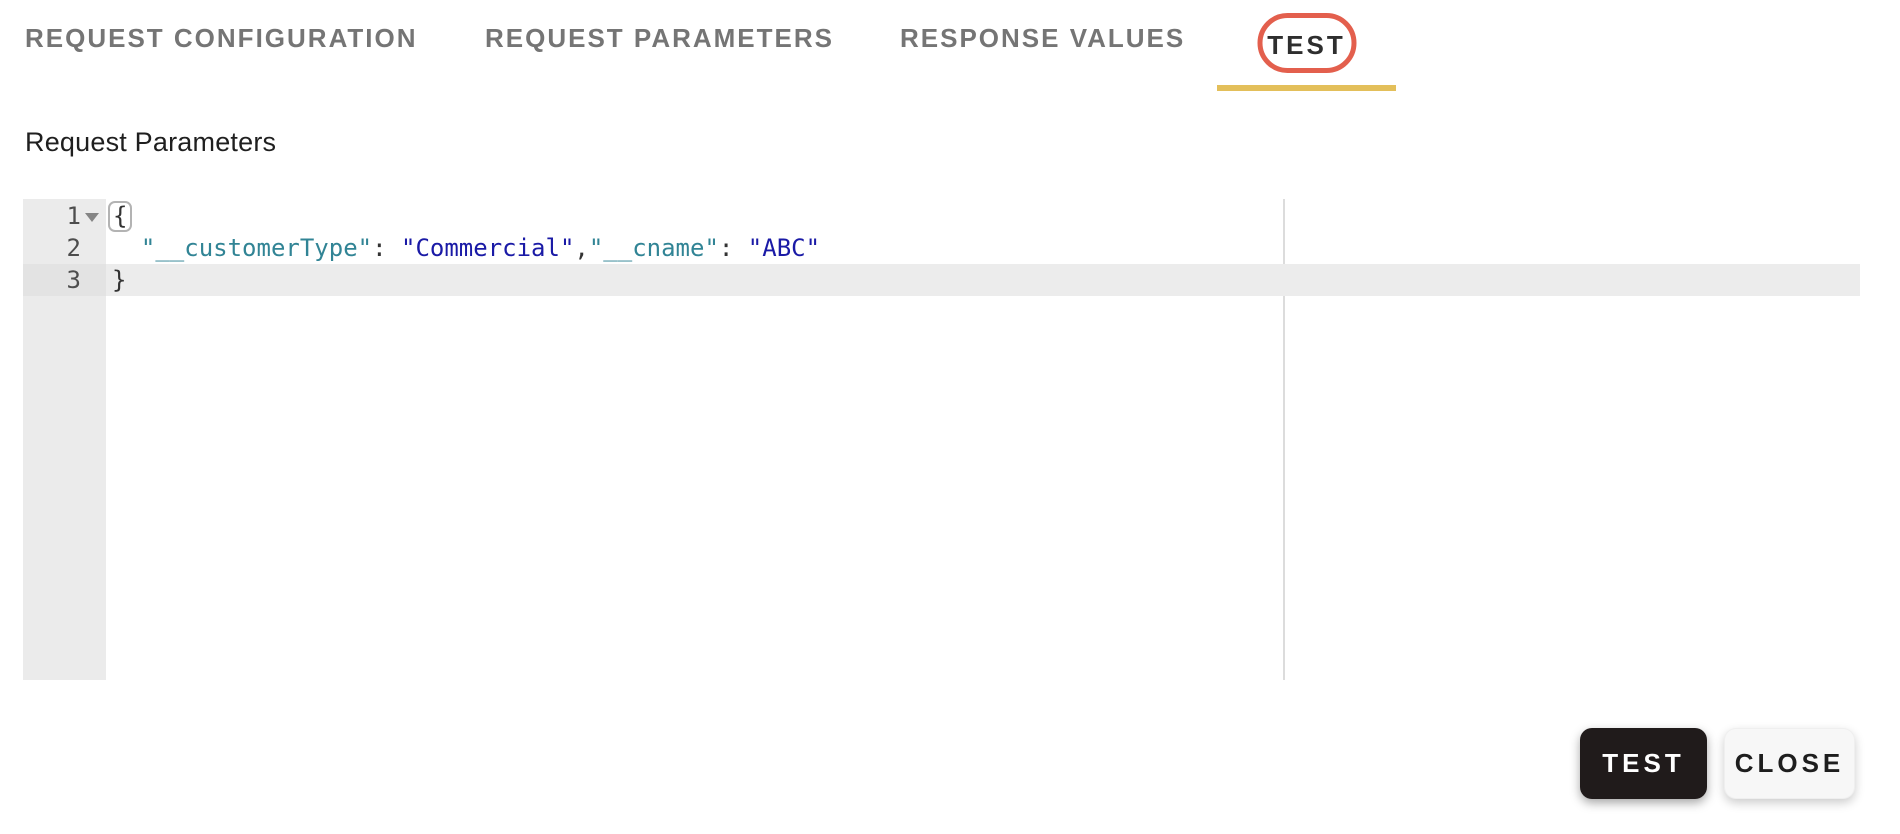 This screenshot has width=1900, height=834. What do you see at coordinates (119, 280) in the screenshot?
I see `close-brace: }` at bounding box center [119, 280].